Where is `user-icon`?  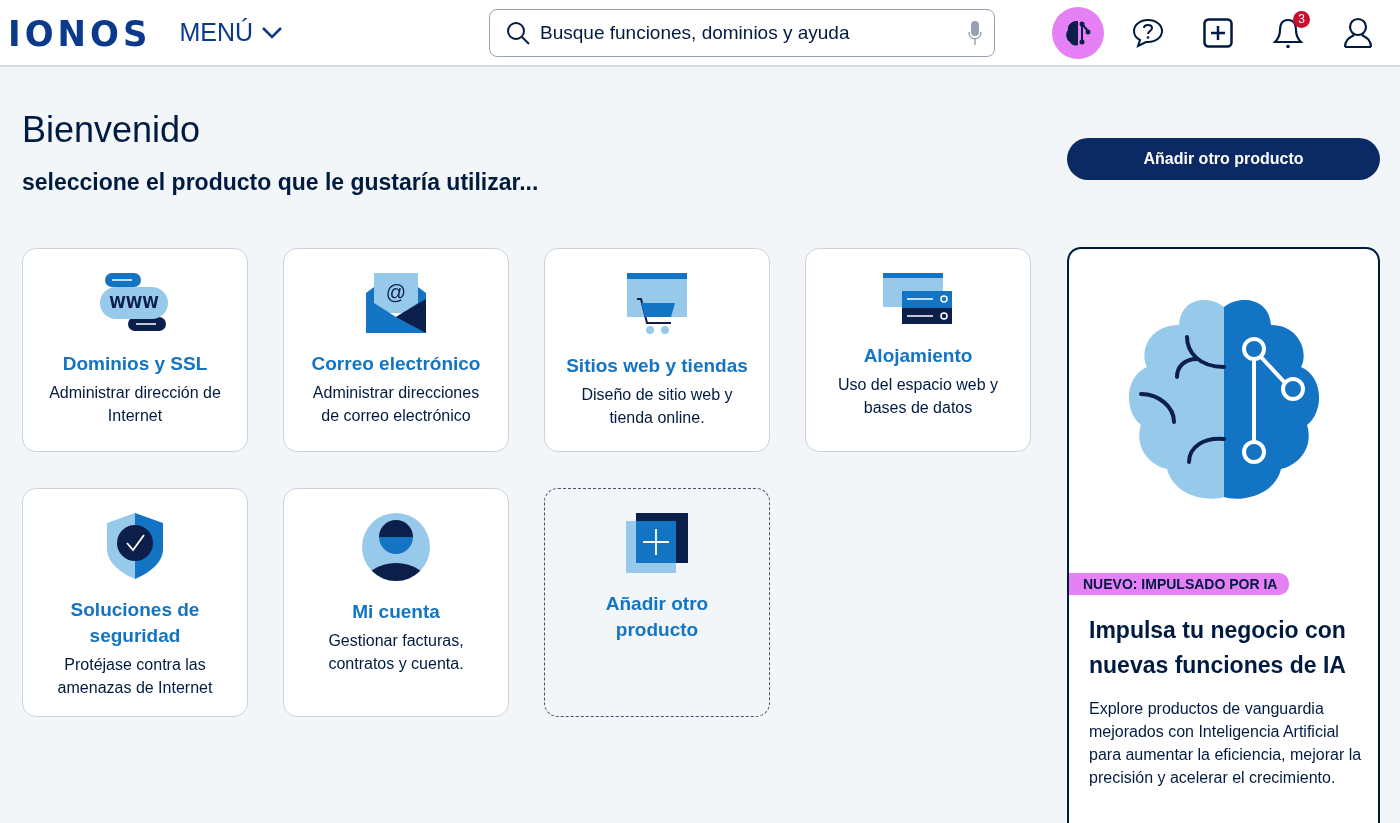
user-icon is located at coordinates (1358, 32).